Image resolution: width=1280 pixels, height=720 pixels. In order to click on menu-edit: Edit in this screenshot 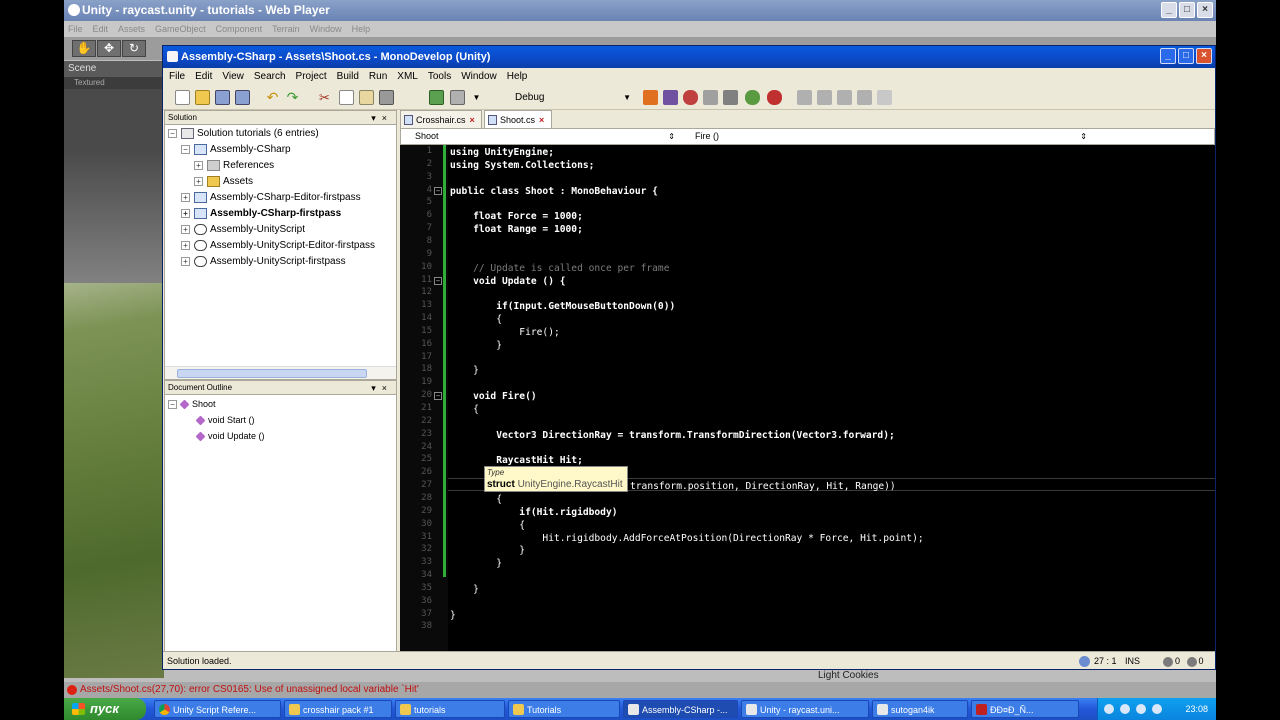, I will do `click(203, 76)`.